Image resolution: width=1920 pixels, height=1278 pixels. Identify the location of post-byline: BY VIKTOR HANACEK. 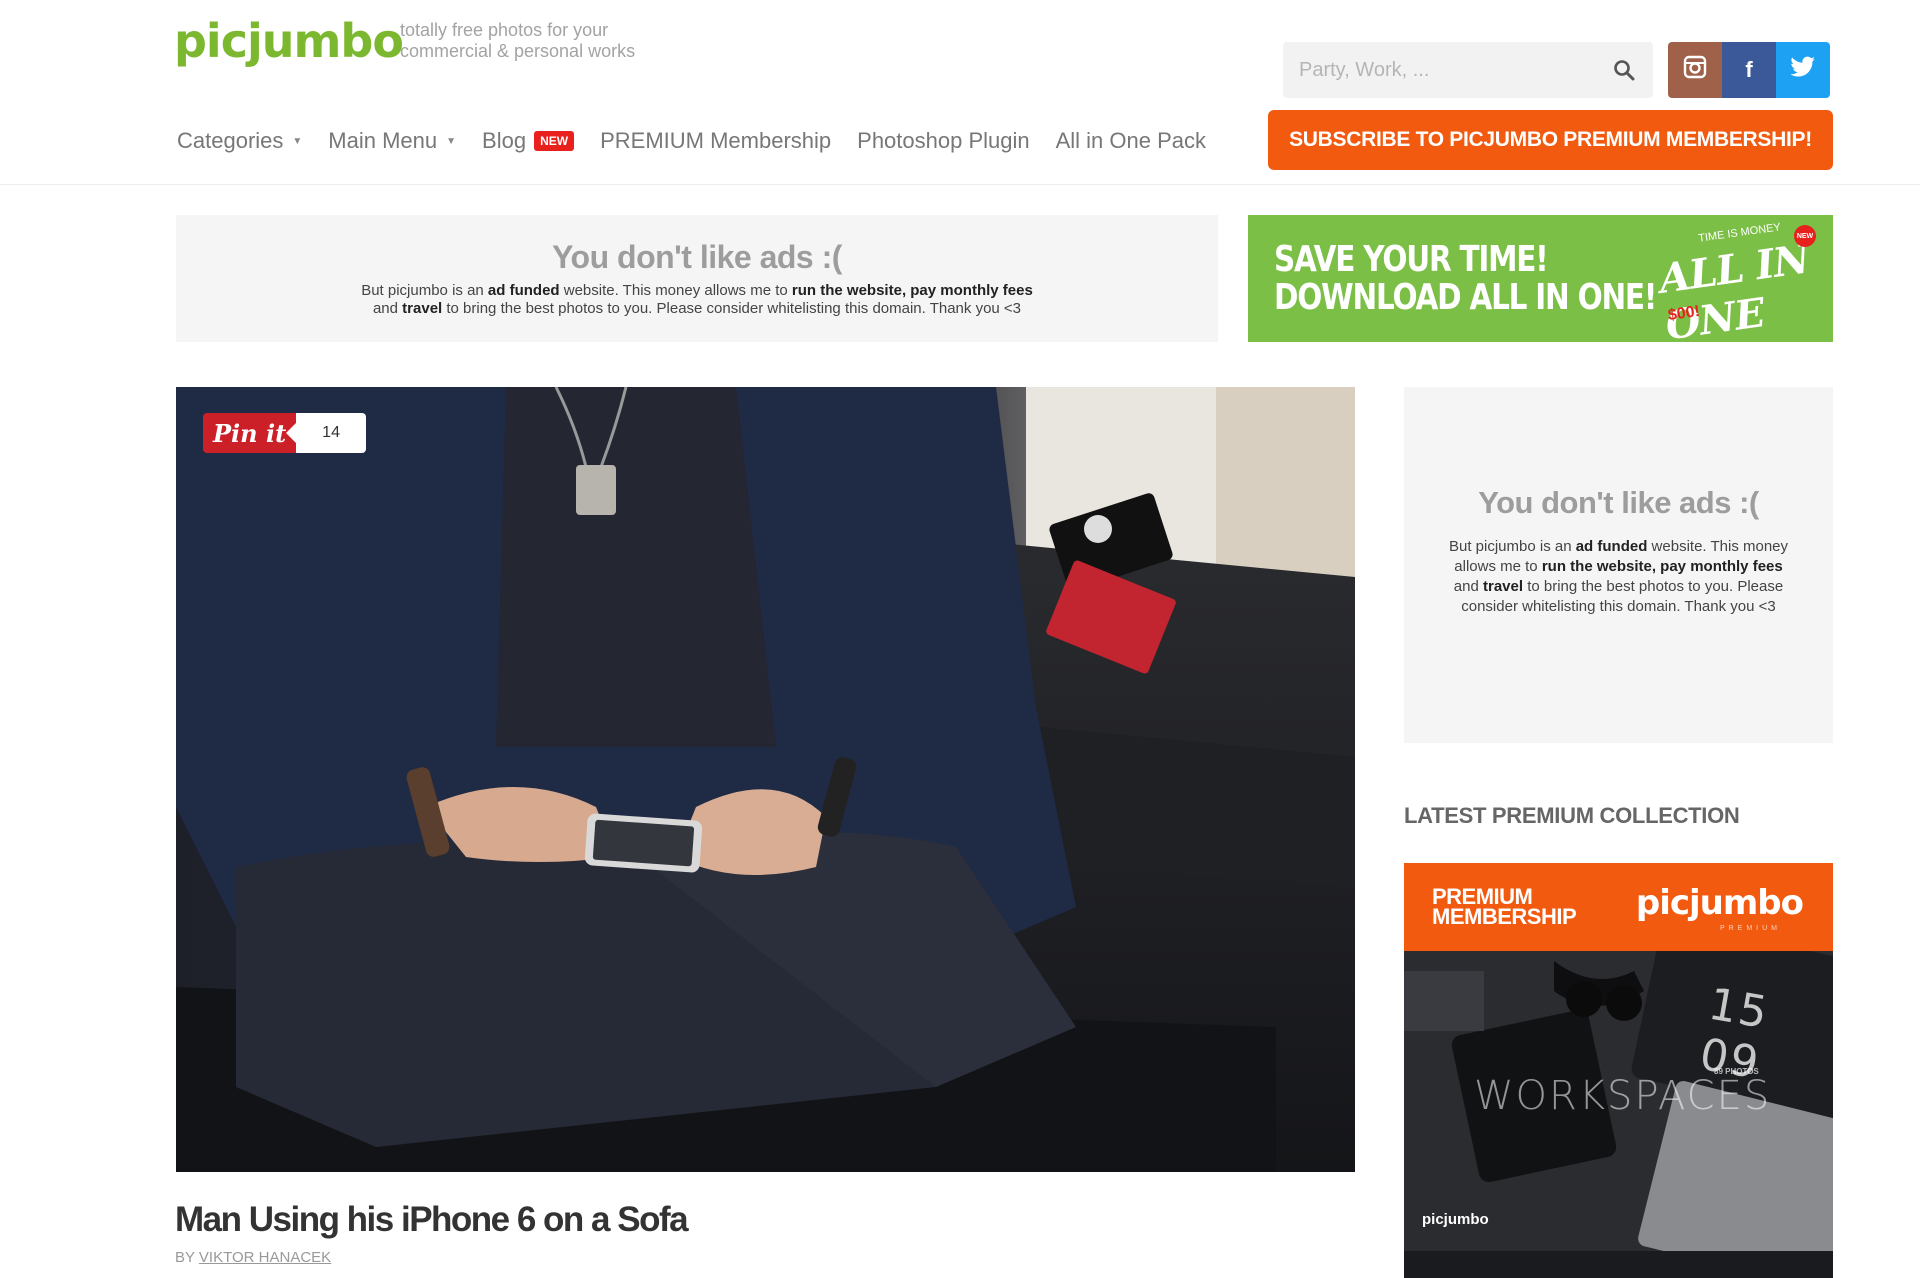
(253, 1257).